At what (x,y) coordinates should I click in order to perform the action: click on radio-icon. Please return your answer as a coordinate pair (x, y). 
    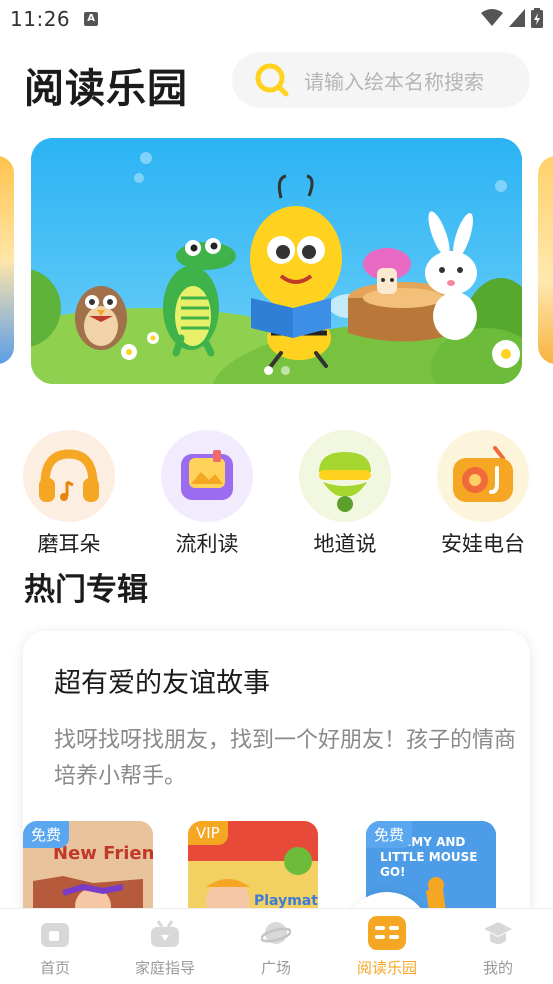
    Looking at the image, I should click on (483, 476).